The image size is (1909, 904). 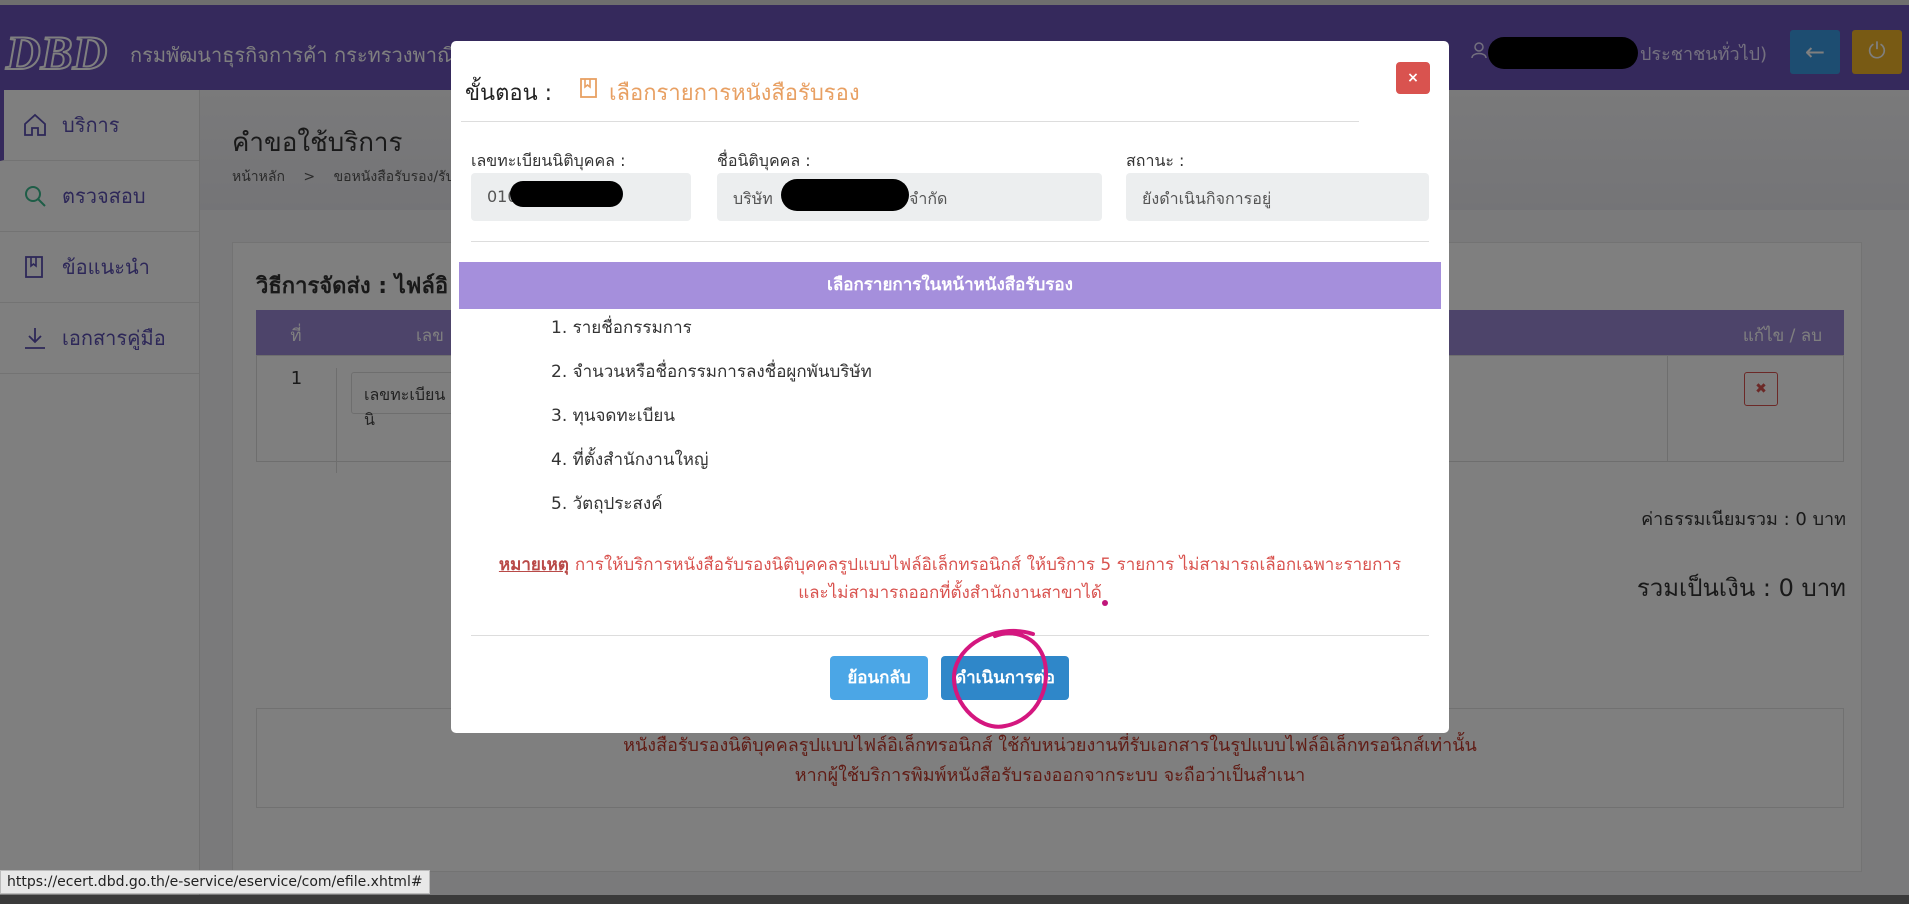 I want to click on close-icon: ×, so click(x=1413, y=78).